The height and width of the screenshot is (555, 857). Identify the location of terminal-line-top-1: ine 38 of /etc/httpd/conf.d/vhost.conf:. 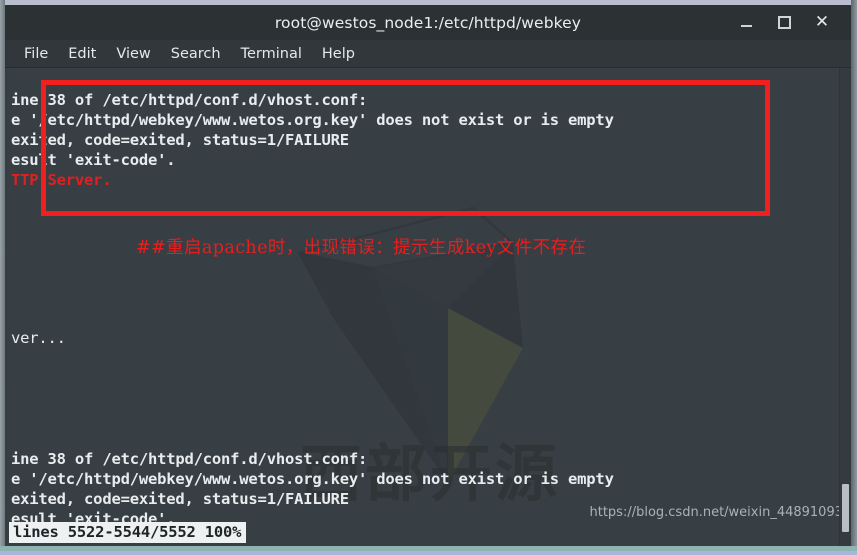
(189, 100).